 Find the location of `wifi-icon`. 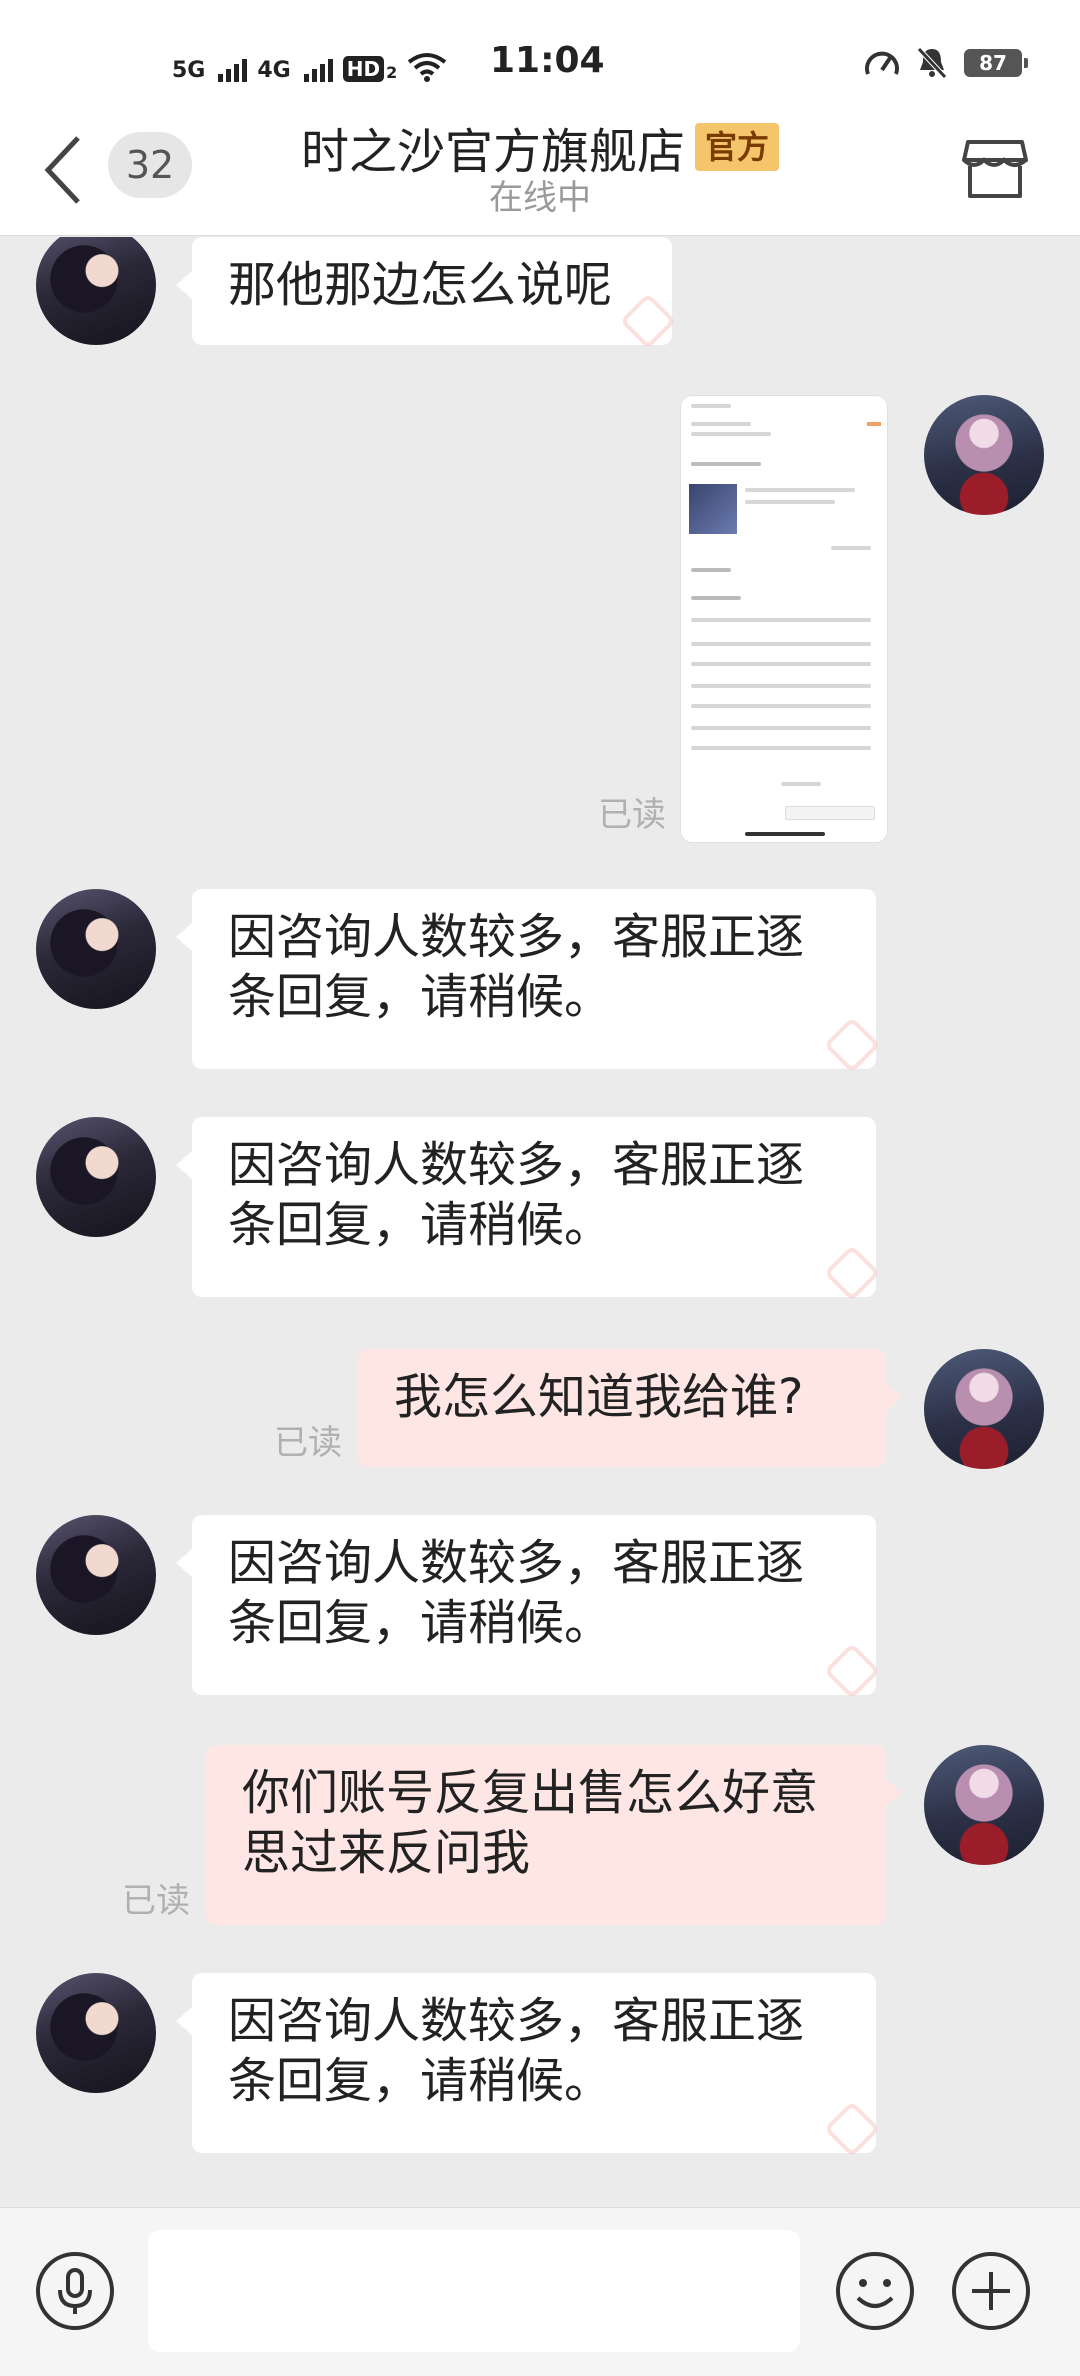

wifi-icon is located at coordinates (427, 67).